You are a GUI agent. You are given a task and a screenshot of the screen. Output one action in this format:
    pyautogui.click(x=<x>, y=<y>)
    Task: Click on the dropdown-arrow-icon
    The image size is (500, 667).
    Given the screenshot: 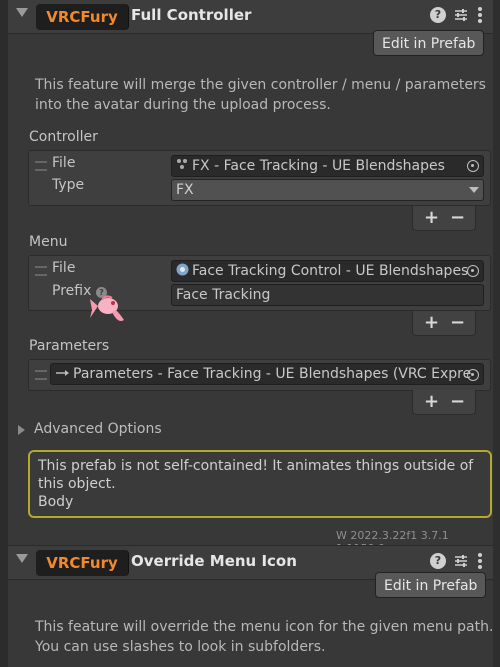 What is the action you would take?
    pyautogui.click(x=474, y=190)
    